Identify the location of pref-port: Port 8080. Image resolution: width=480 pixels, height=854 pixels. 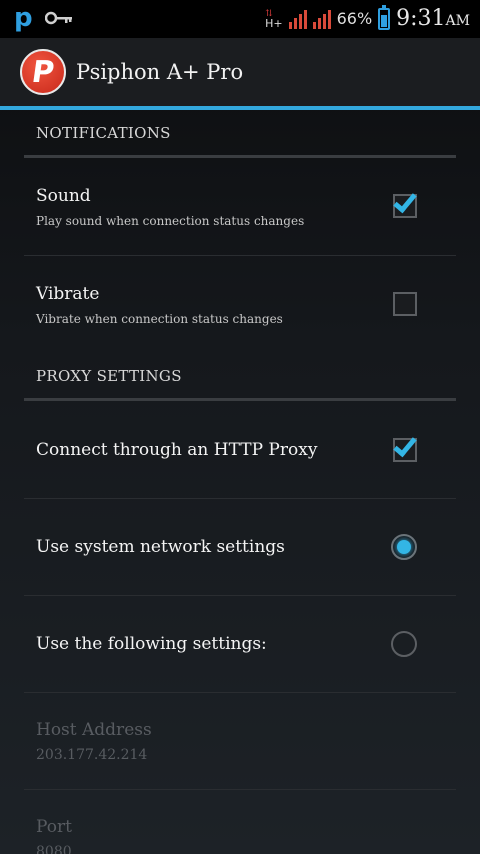
(240, 822).